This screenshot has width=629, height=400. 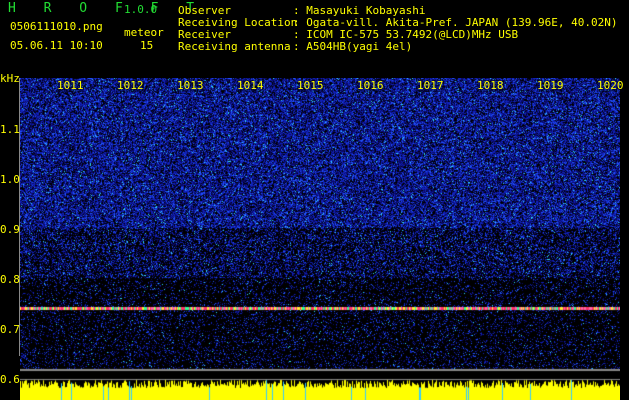 I want to click on x-tick-label: 1016, so click(x=370, y=85).